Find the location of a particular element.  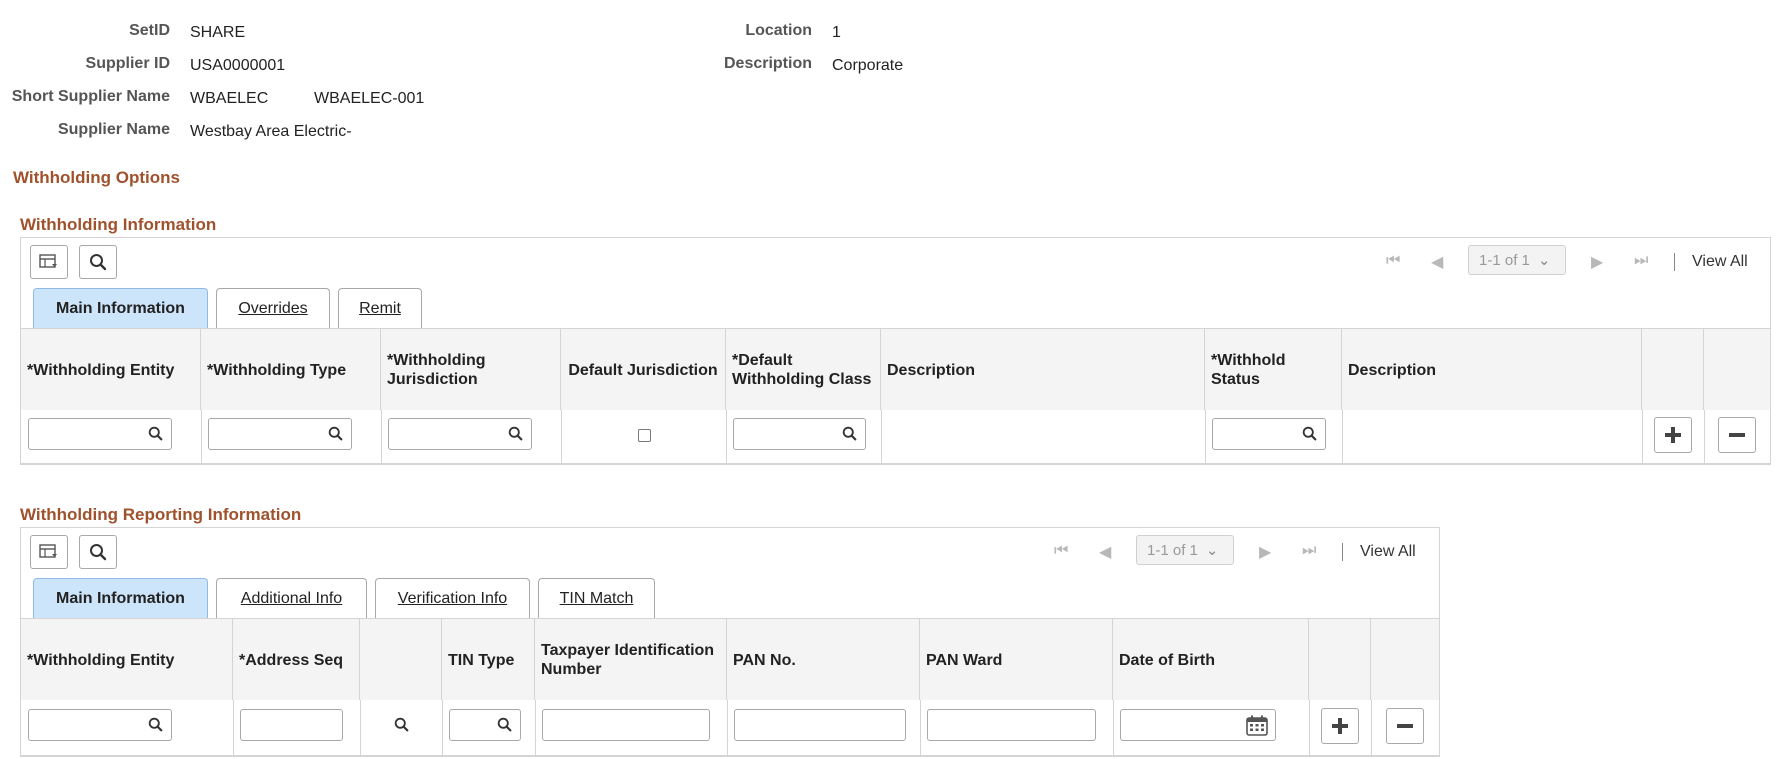

tab-overrides-label: Overrides is located at coordinates (273, 308).